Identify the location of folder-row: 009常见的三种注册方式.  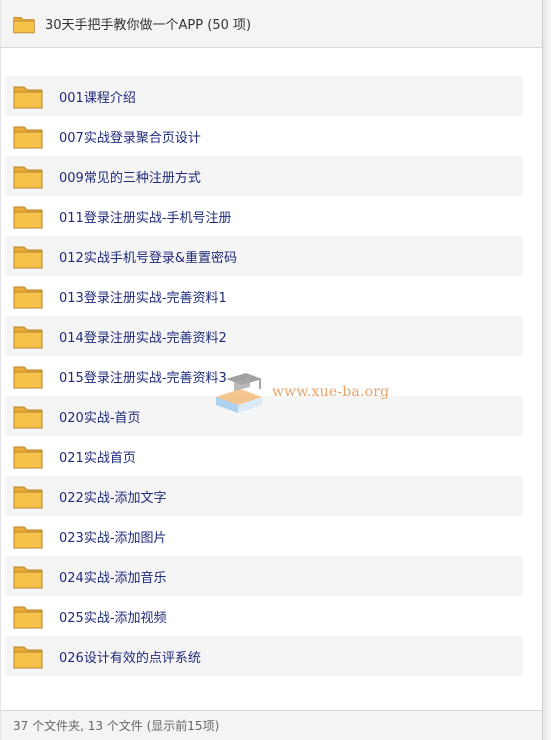
(264, 176).